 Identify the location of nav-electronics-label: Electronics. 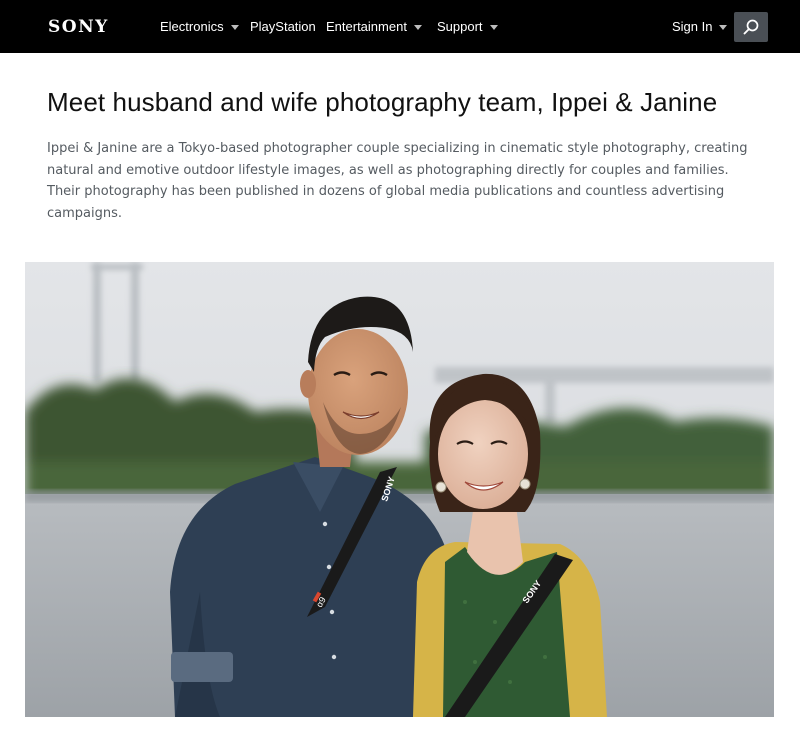
(192, 26).